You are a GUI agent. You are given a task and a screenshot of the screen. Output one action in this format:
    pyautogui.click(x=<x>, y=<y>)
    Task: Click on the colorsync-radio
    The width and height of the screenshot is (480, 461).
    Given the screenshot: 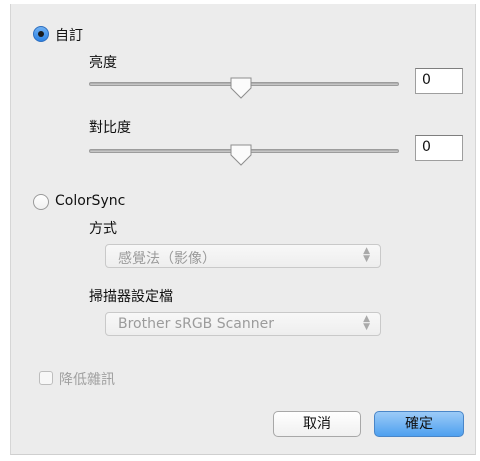 What is the action you would take?
    pyautogui.click(x=41, y=202)
    